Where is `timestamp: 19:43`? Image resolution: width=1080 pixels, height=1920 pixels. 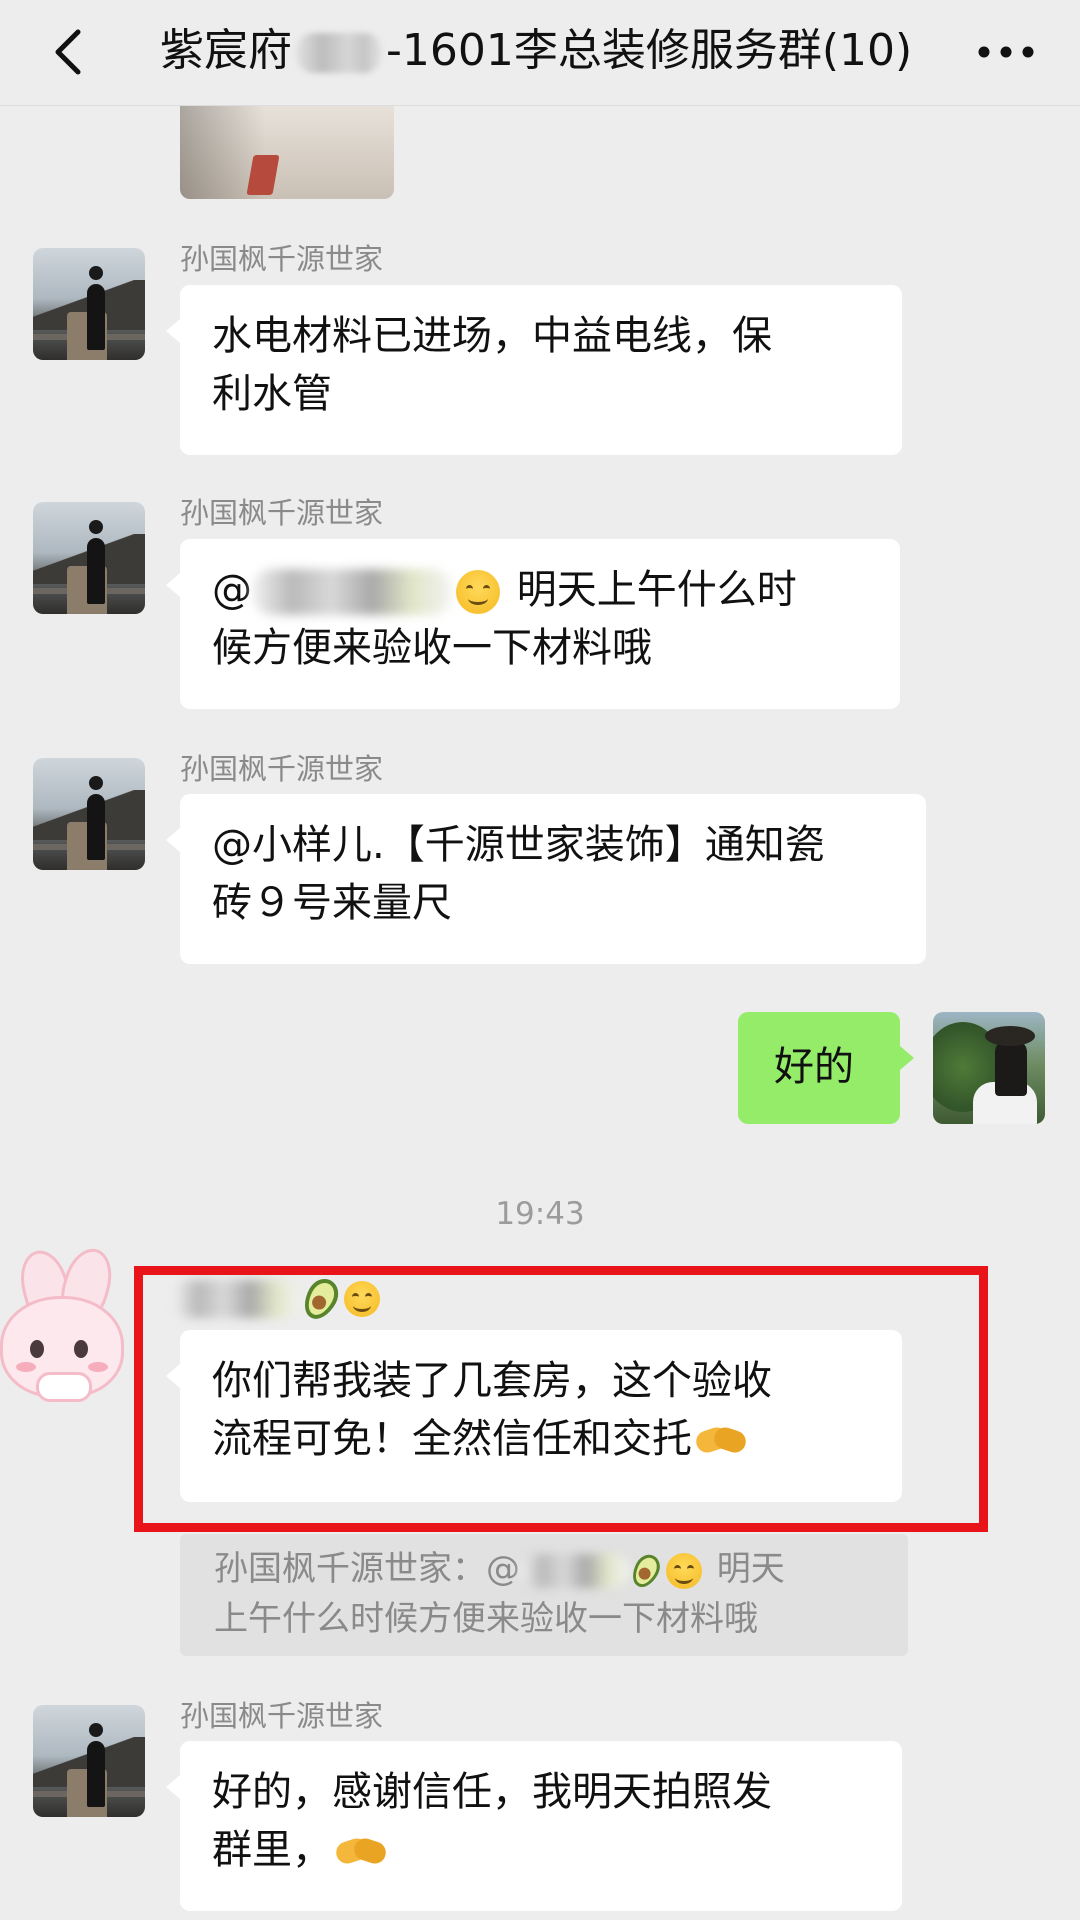
timestamp: 19:43 is located at coordinates (540, 1214).